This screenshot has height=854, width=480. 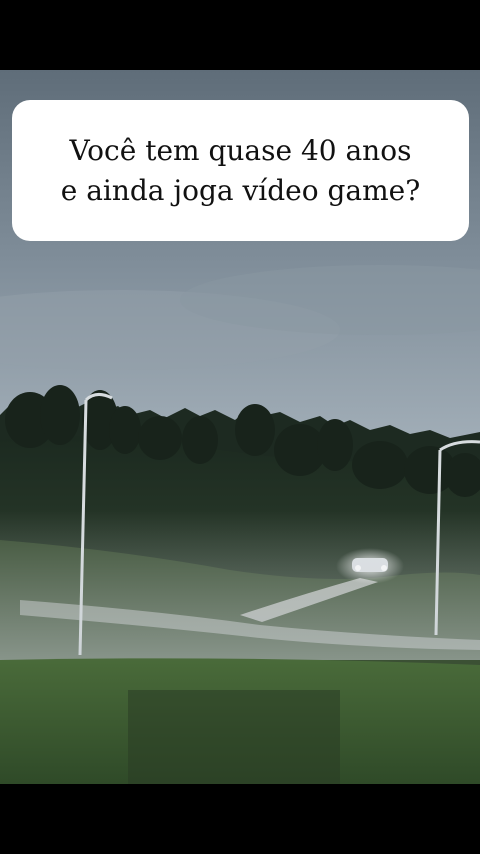 What do you see at coordinates (240, 190) in the screenshot?
I see `caption-line-2: e ainda joga vídeo game?` at bounding box center [240, 190].